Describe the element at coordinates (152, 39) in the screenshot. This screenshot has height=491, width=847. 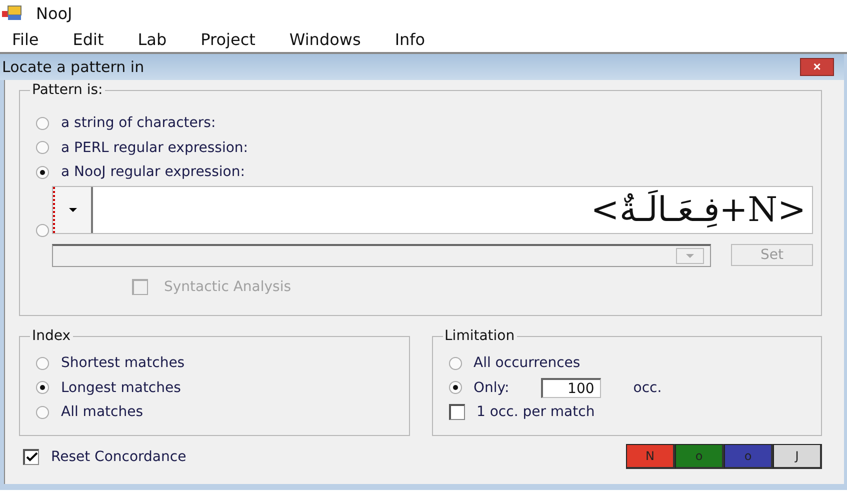
I see `menu-item: Lab` at that location.